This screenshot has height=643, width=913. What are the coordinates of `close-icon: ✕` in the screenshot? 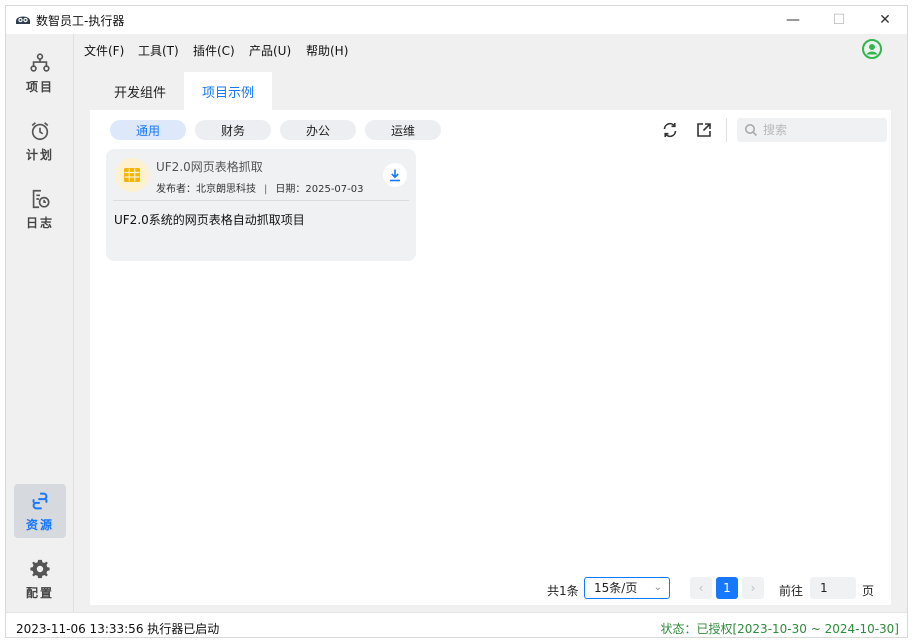 It's located at (885, 20).